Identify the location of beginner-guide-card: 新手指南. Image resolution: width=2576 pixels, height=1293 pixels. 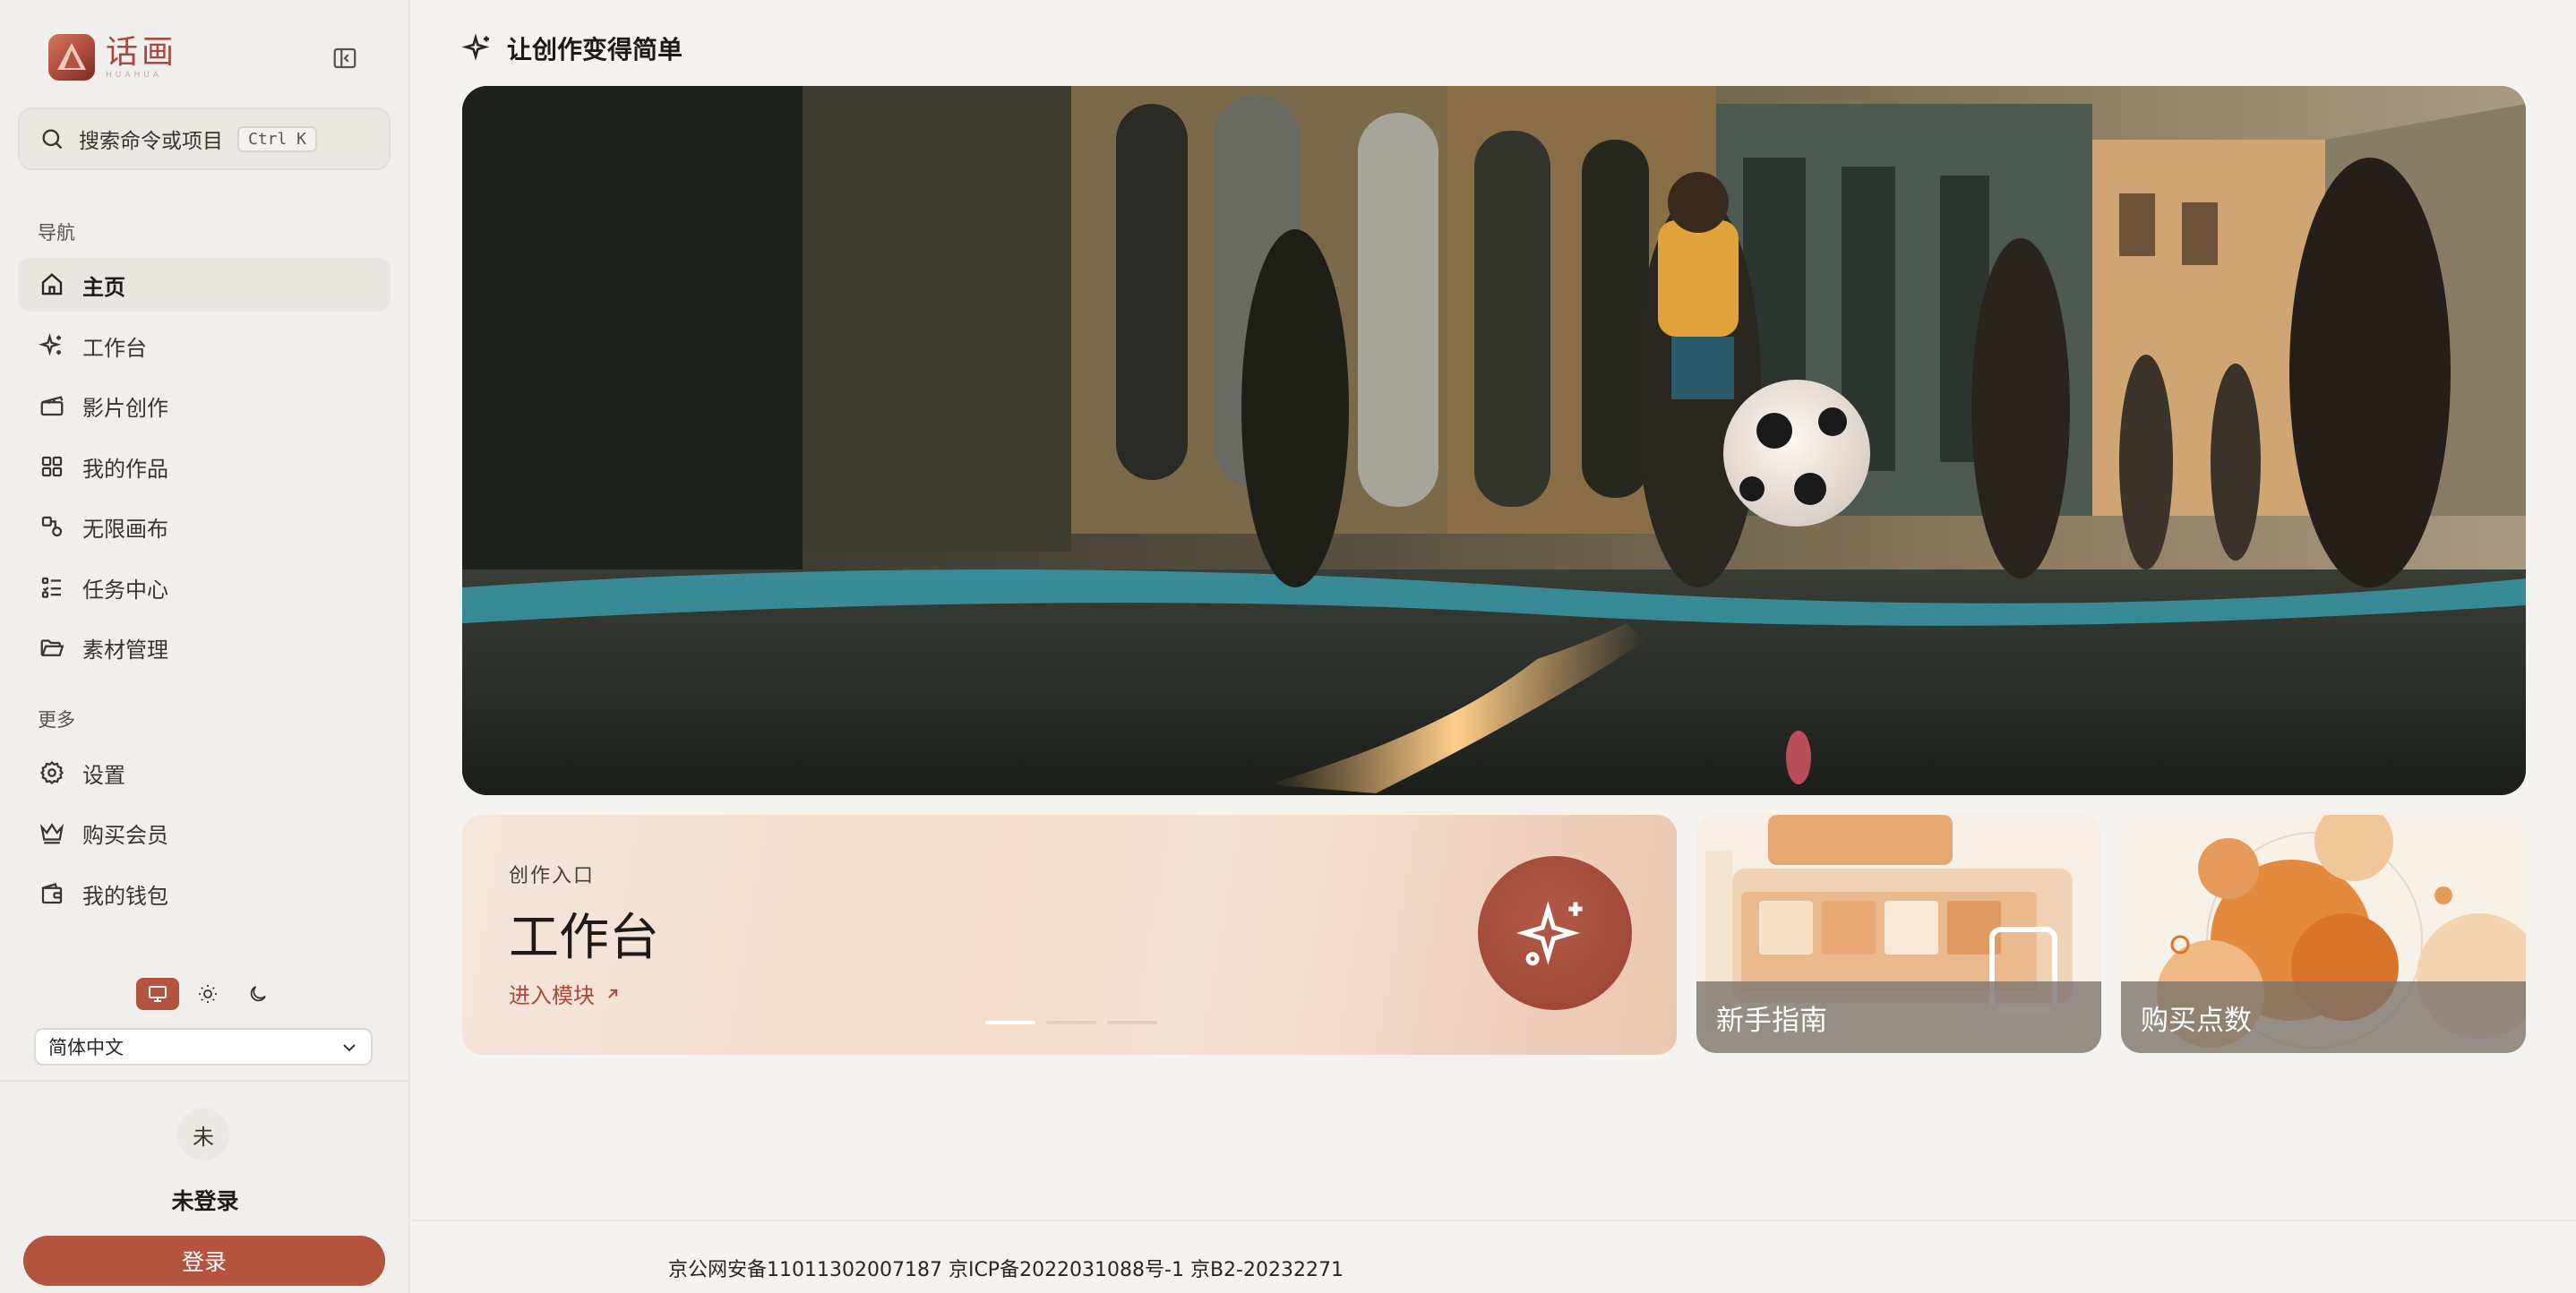
(1898, 934).